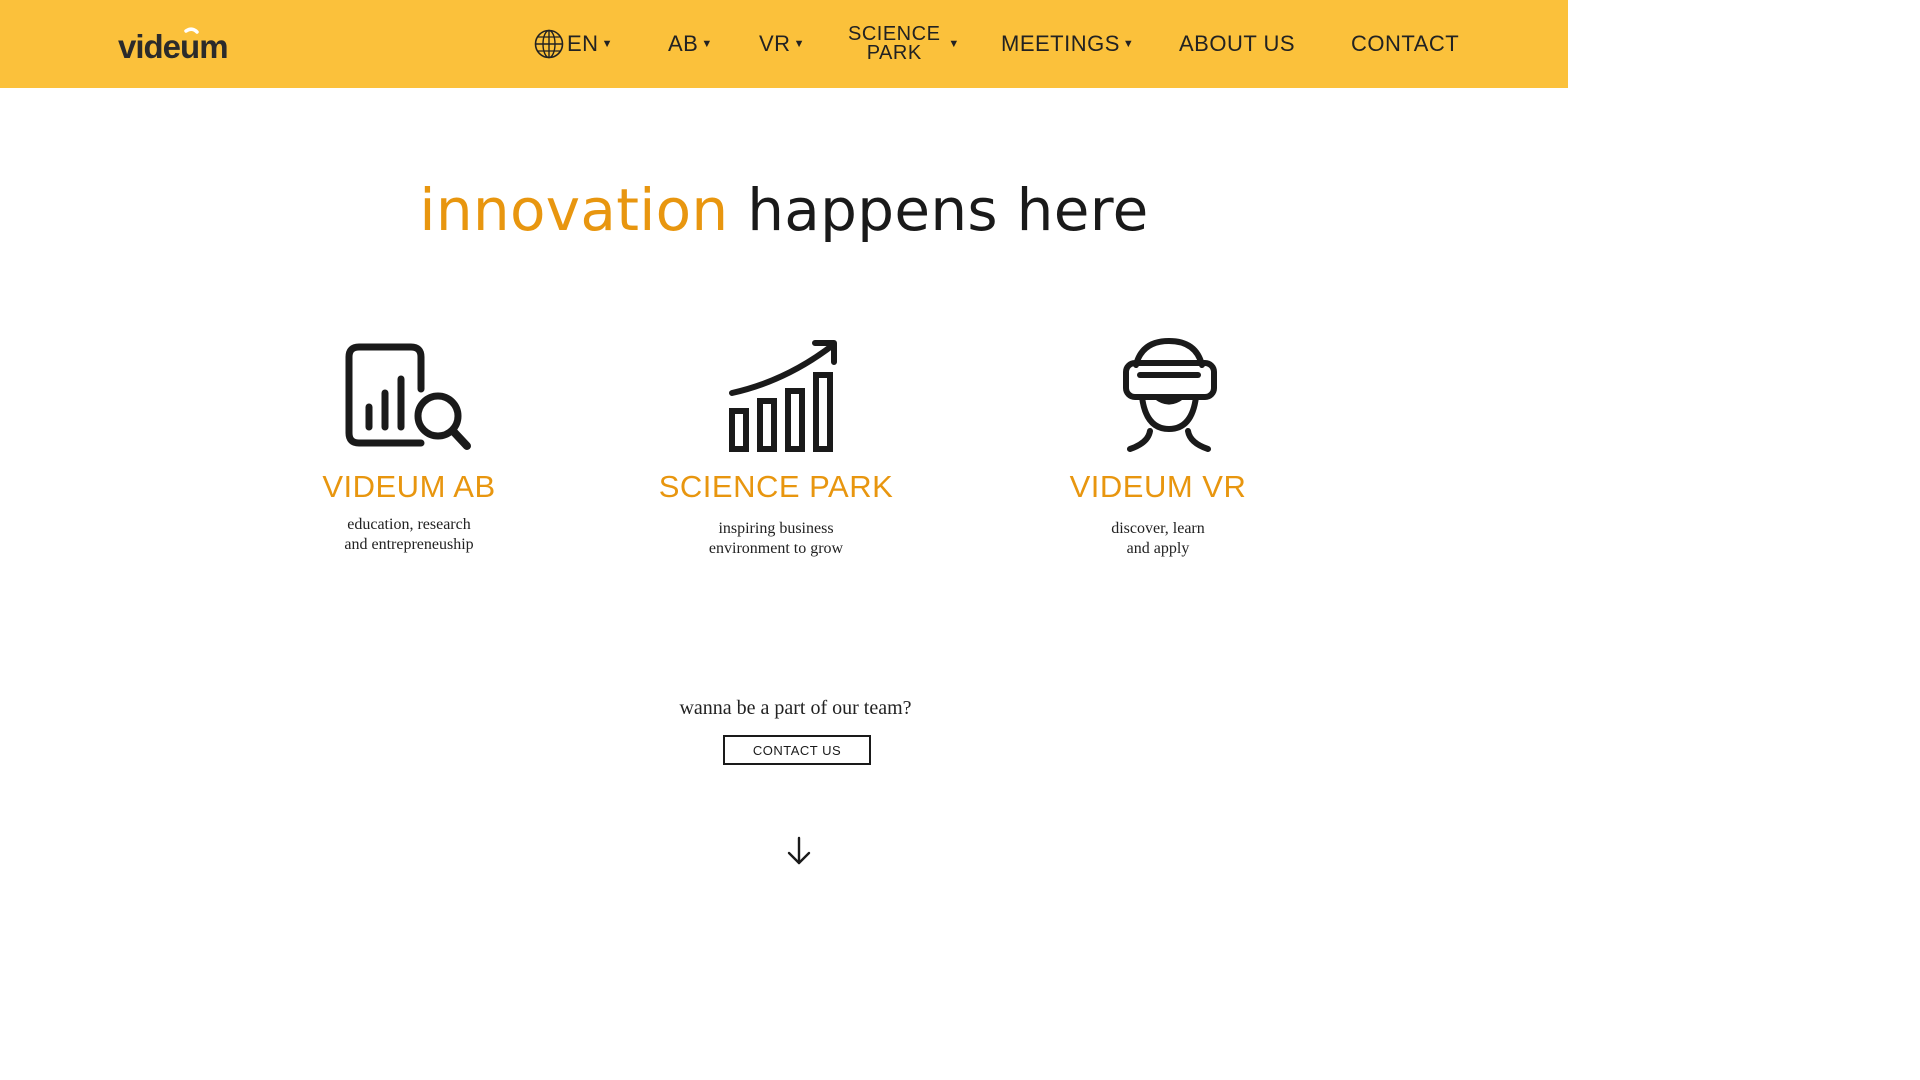  I want to click on nav-science-park-line2: PARK, so click(894, 53).